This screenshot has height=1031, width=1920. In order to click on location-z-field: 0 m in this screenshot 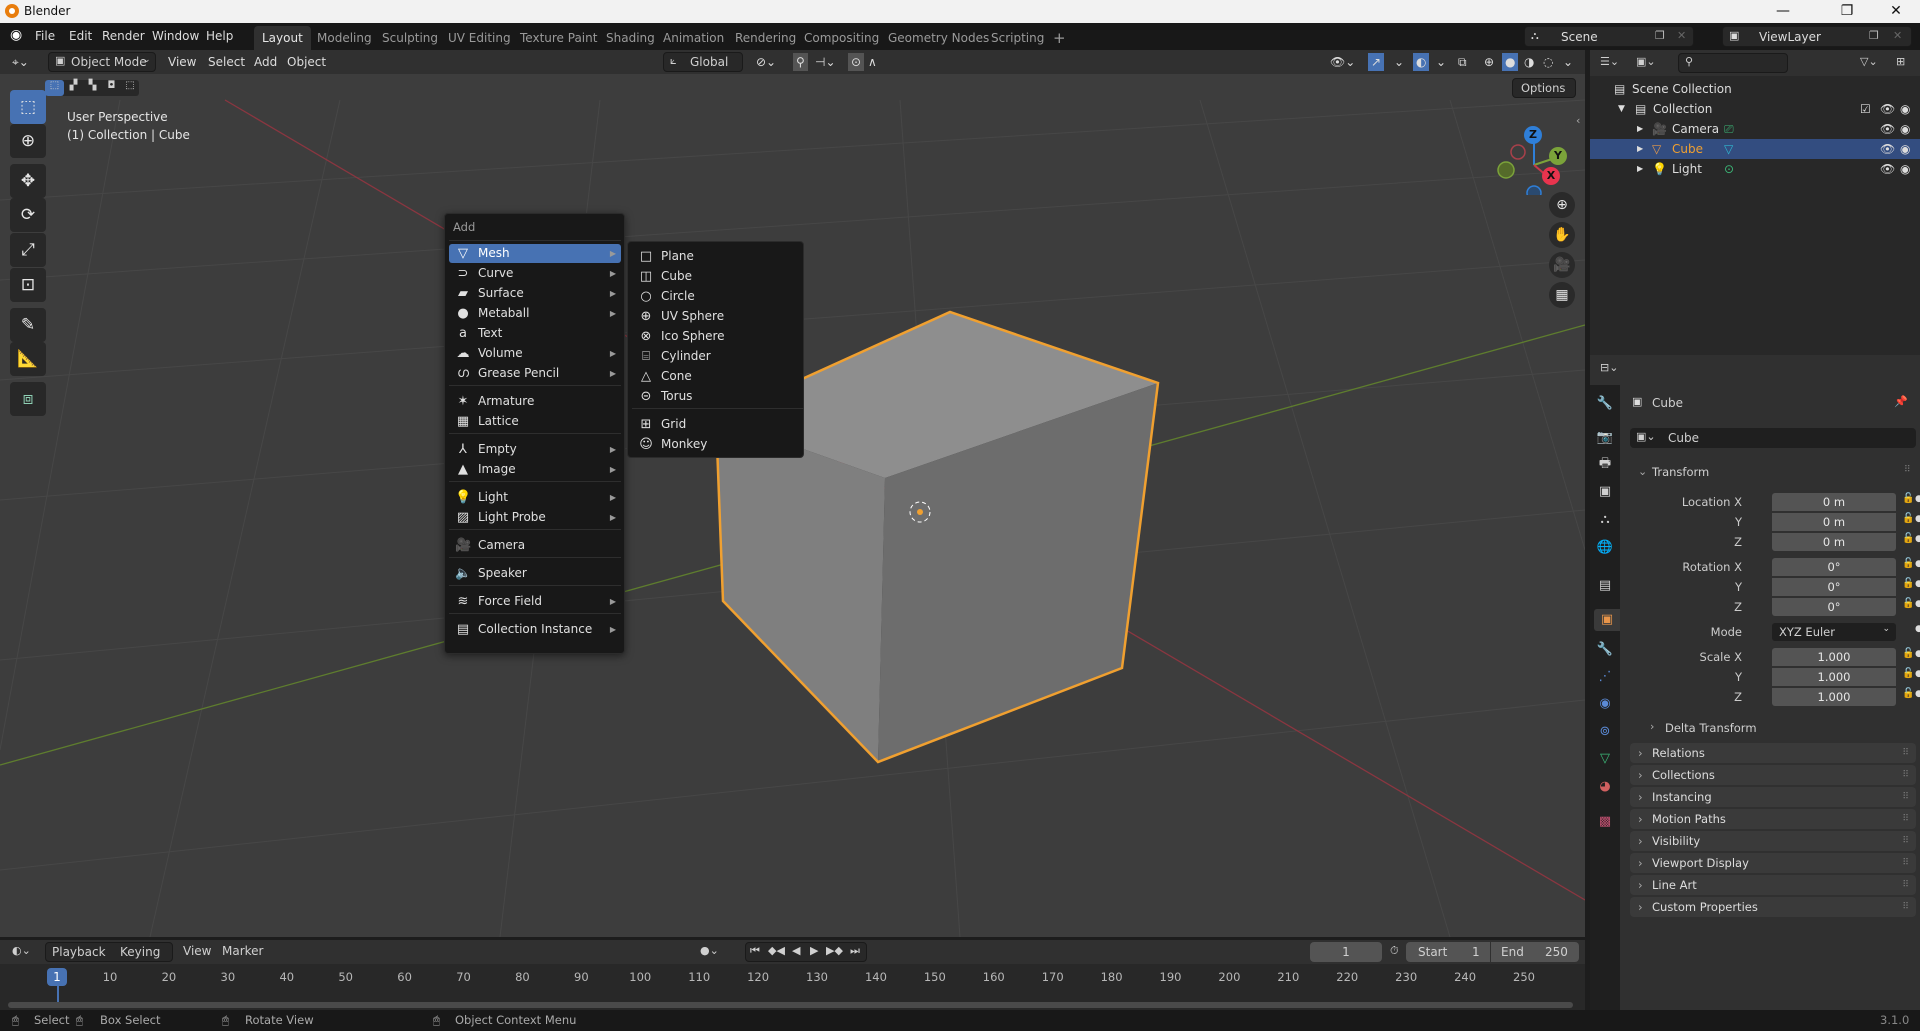, I will do `click(1834, 542)`.